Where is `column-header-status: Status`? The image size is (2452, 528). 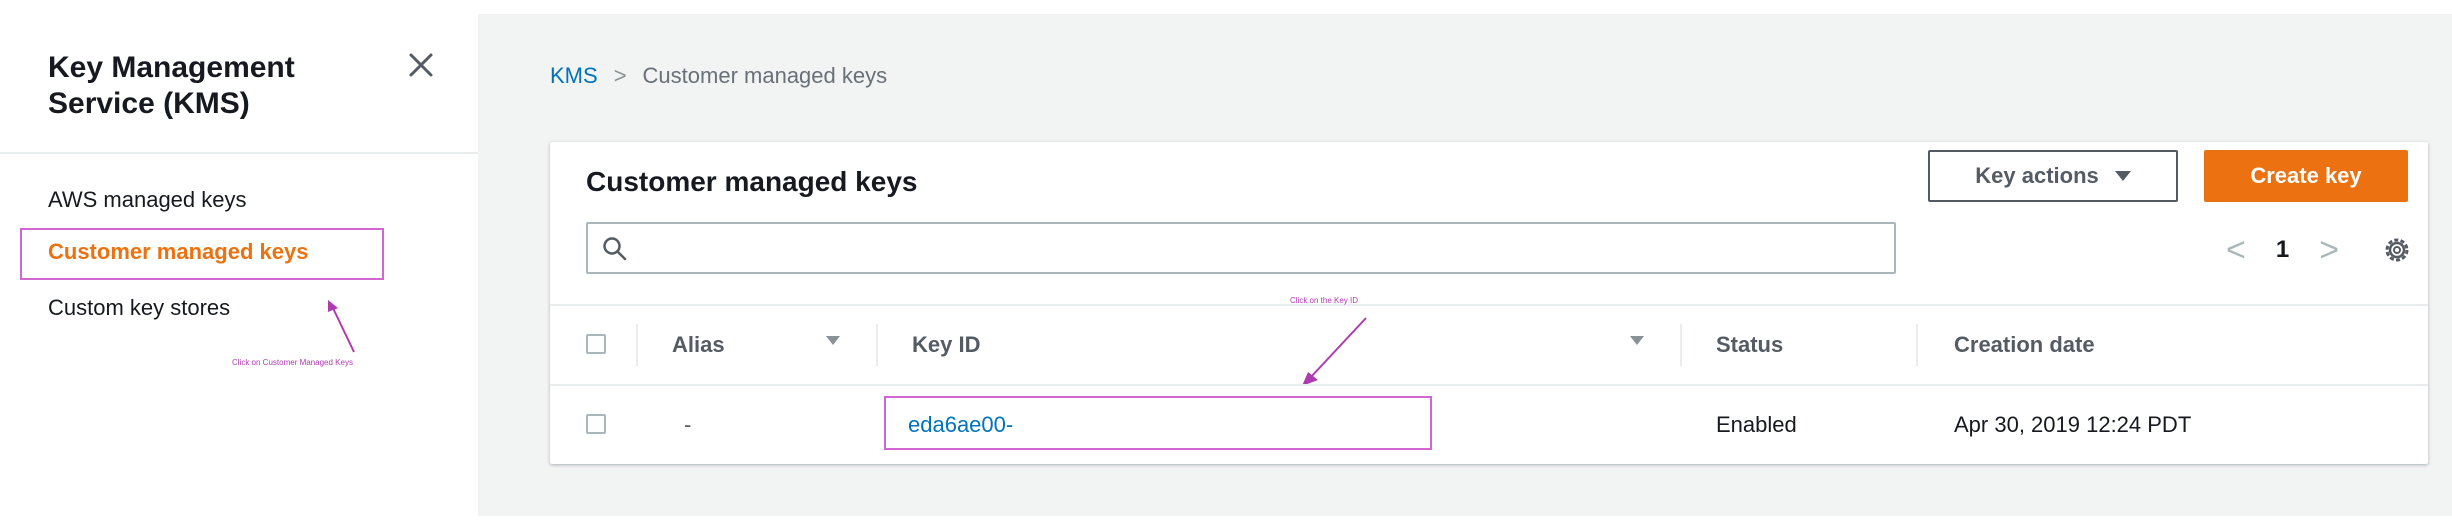 column-header-status: Status is located at coordinates (1749, 345).